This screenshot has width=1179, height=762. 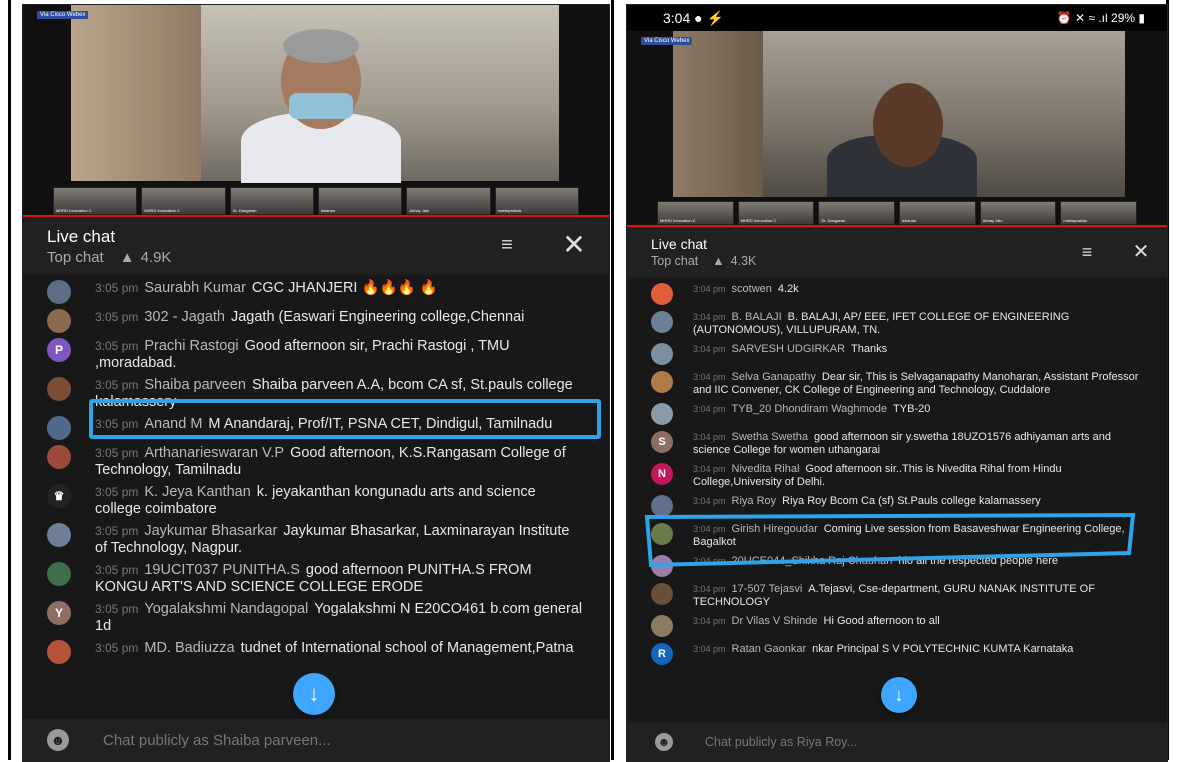 I want to click on avatar: N, so click(x=662, y=474).